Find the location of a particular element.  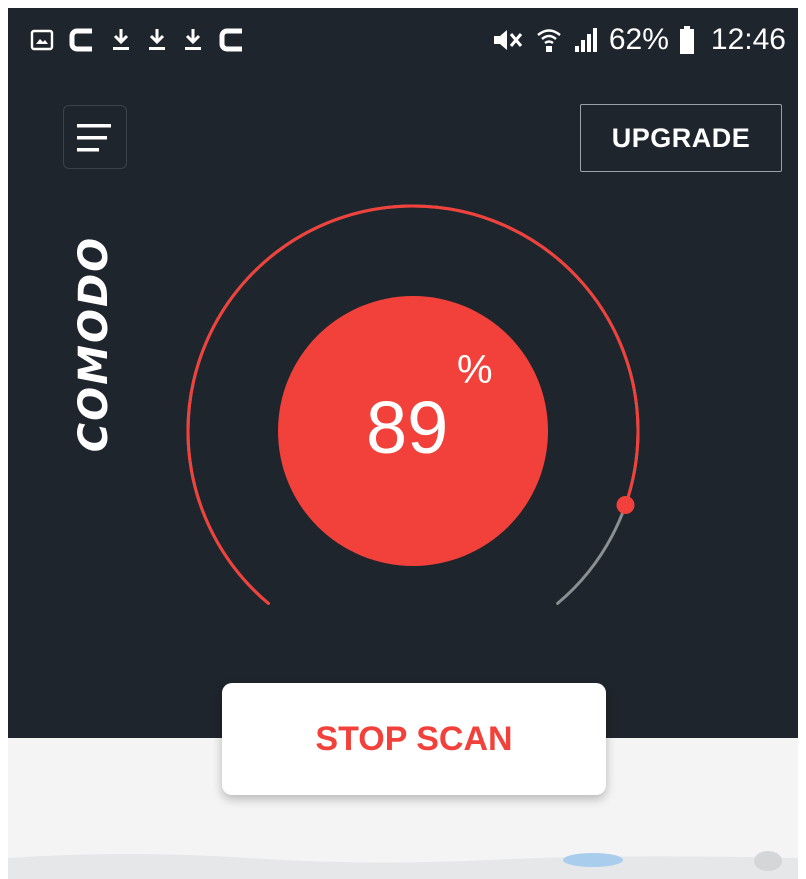

stop-scan-button: STOP SCAN is located at coordinates (414, 739).